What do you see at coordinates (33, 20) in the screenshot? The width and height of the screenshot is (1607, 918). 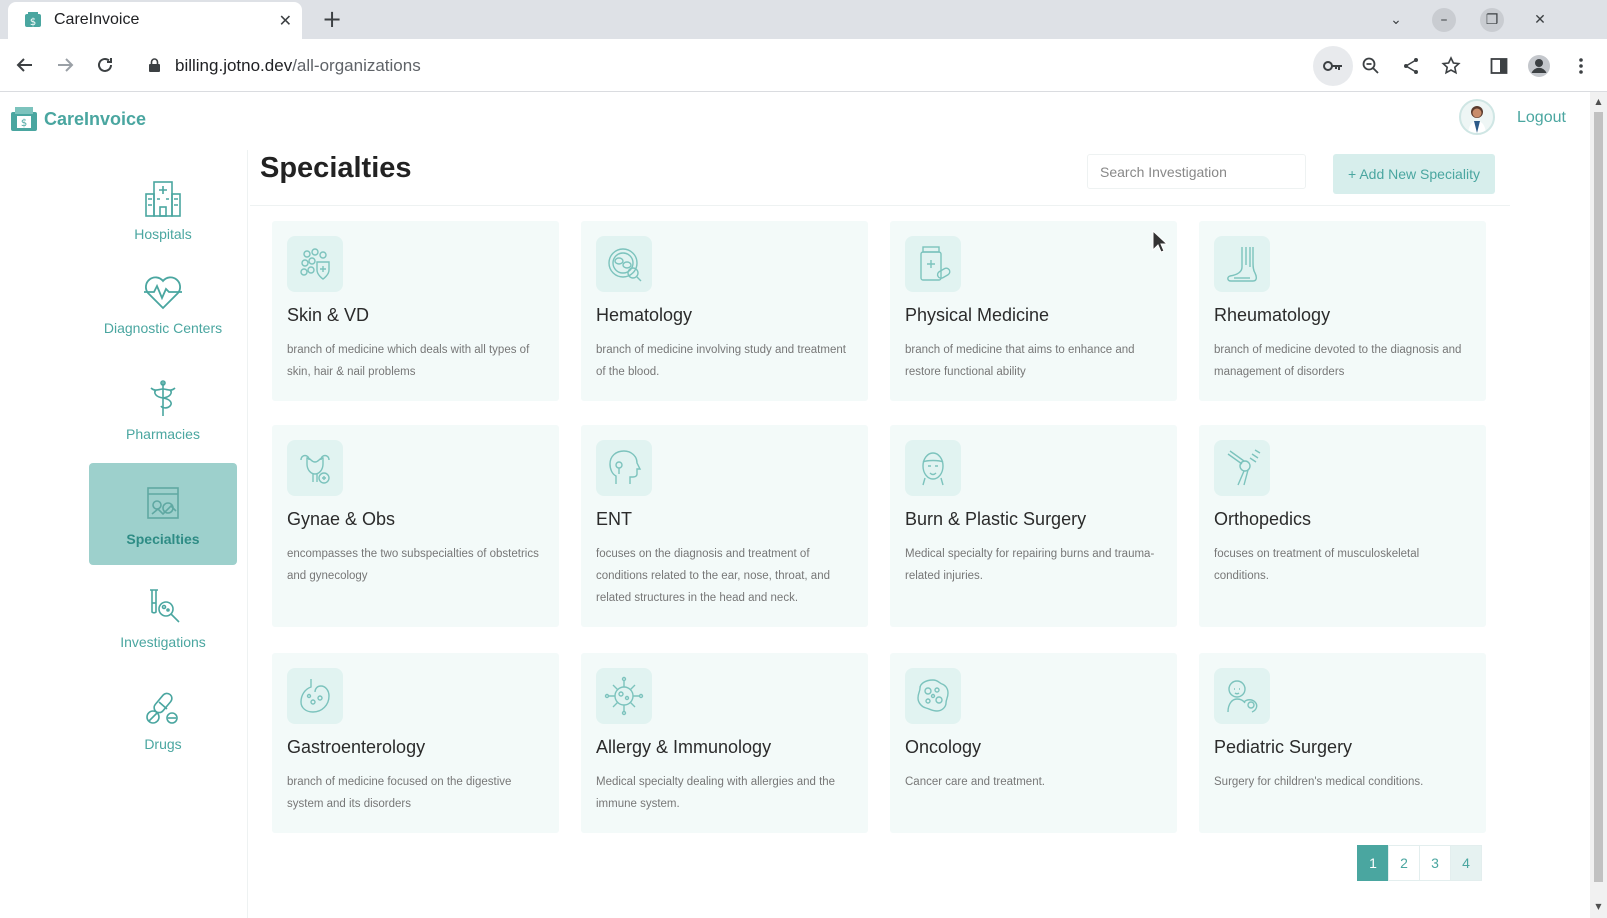 I see `careinvoice-favicon-icon: $` at bounding box center [33, 20].